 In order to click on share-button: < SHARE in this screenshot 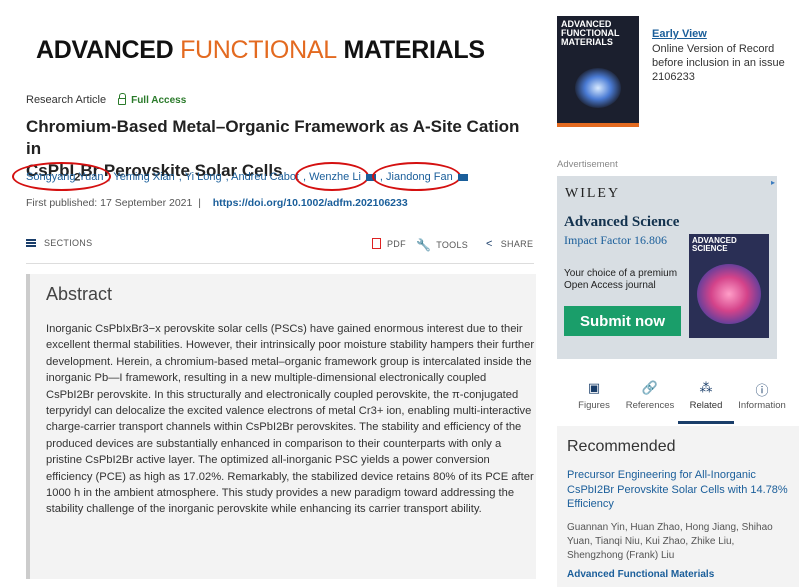, I will do `click(509, 244)`.